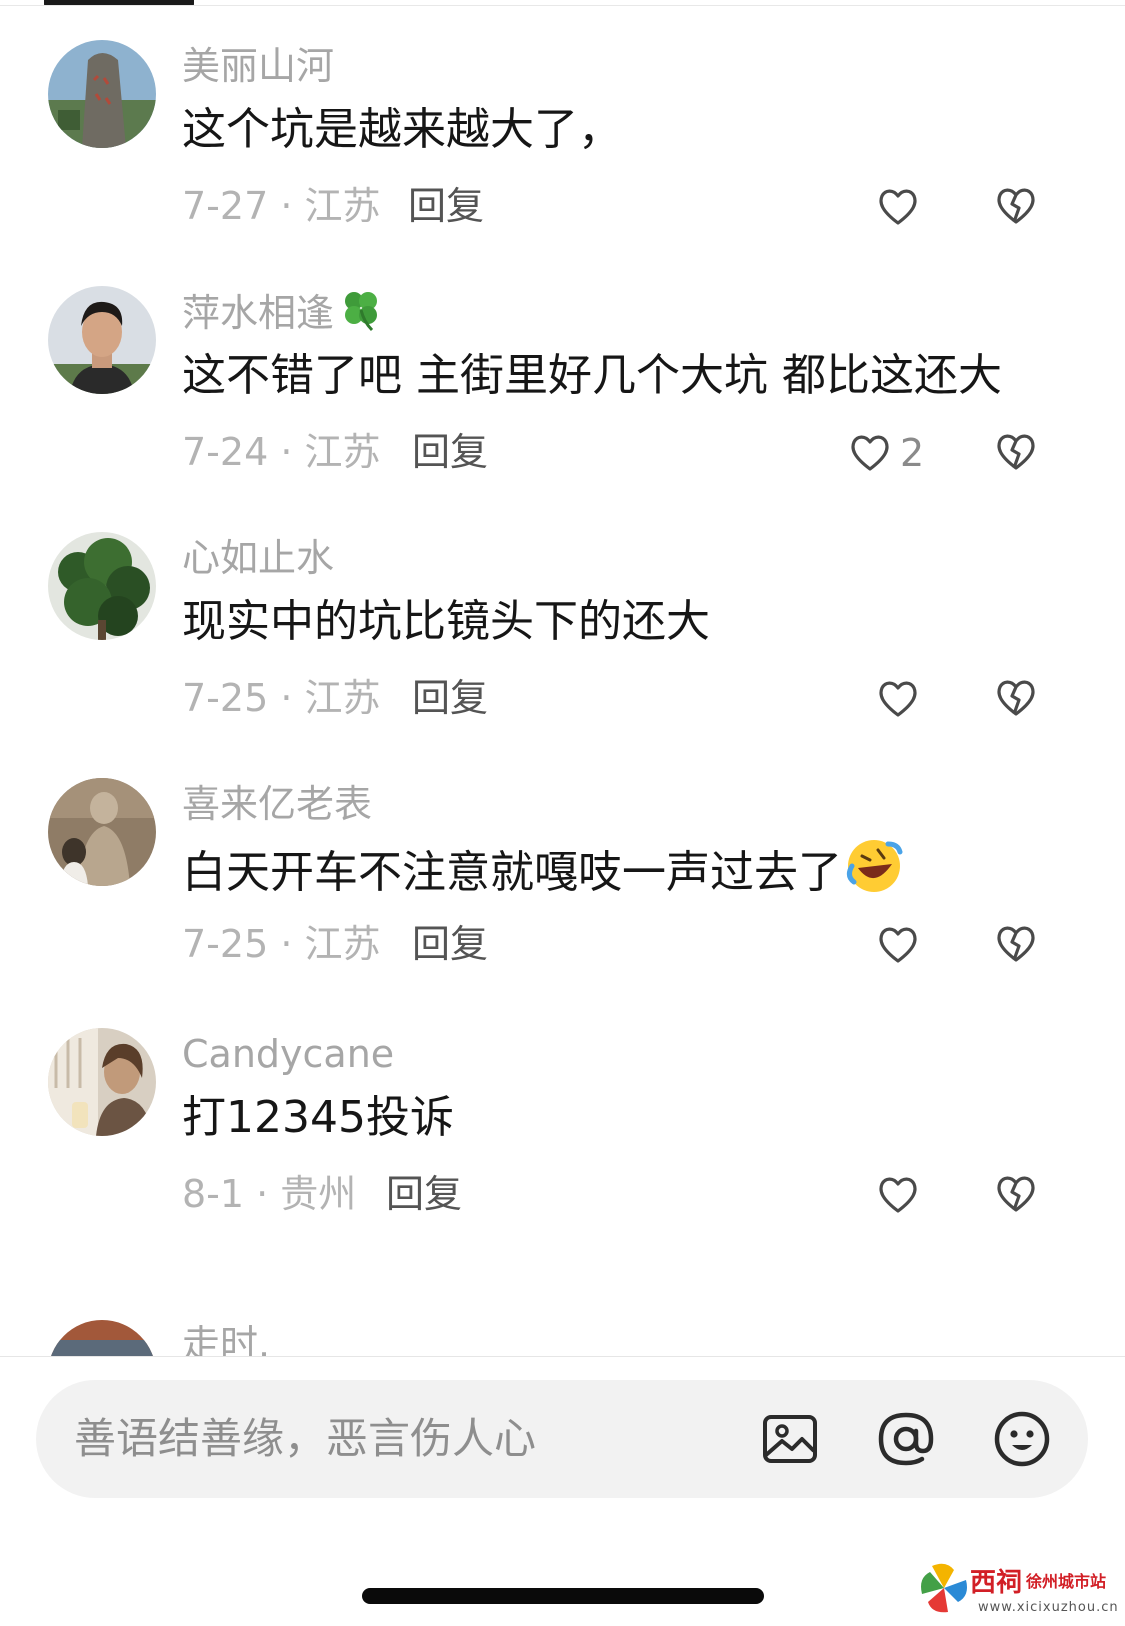 Image resolution: width=1125 pixels, height=1626 pixels. What do you see at coordinates (563, 1596) in the screenshot?
I see `home-indicator` at bounding box center [563, 1596].